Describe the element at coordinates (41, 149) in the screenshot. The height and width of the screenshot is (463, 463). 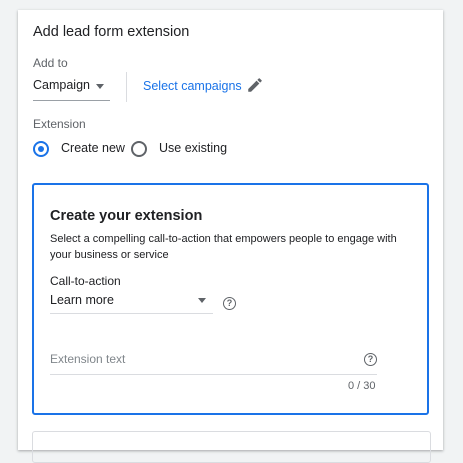
I see `radio-selected-icon` at that location.